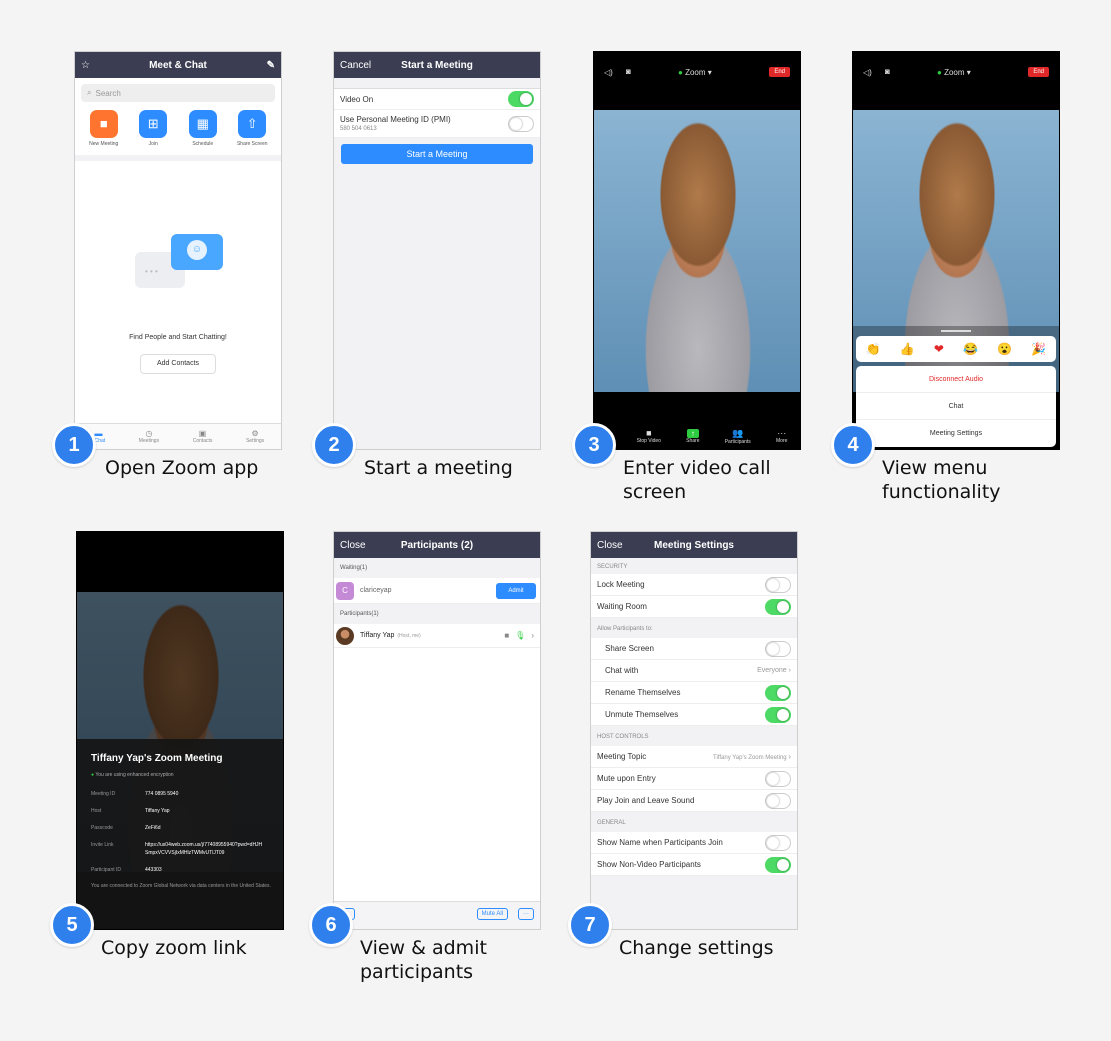 This screenshot has width=1111, height=1041. I want to click on join-button: ⊞ Join, so click(153, 128).